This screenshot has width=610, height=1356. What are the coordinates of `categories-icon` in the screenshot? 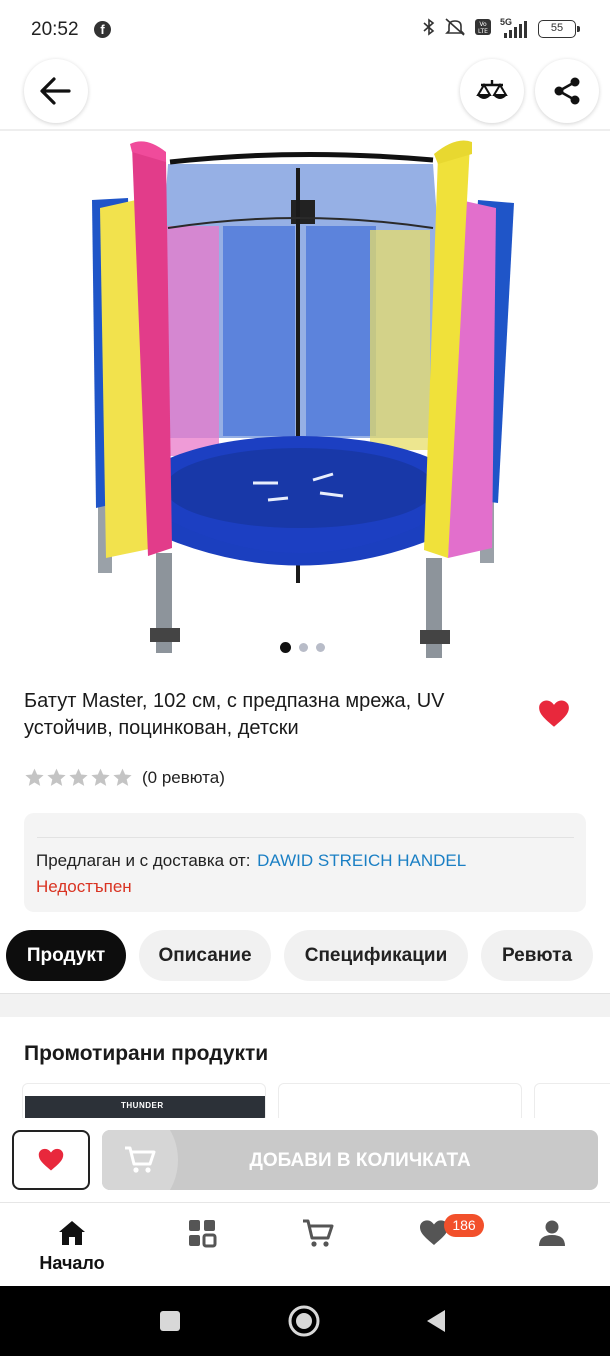 It's located at (203, 1234).